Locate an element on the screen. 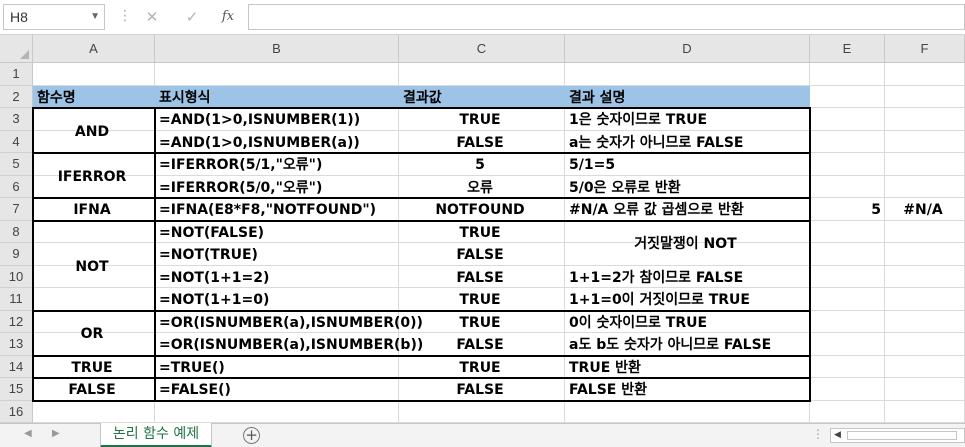 This screenshot has height=447, width=965. row-header-4: 4 is located at coordinates (16, 141).